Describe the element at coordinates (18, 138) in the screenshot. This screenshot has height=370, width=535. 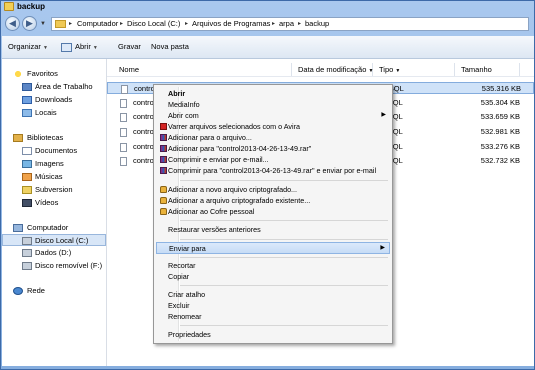
I see `library-icon` at that location.